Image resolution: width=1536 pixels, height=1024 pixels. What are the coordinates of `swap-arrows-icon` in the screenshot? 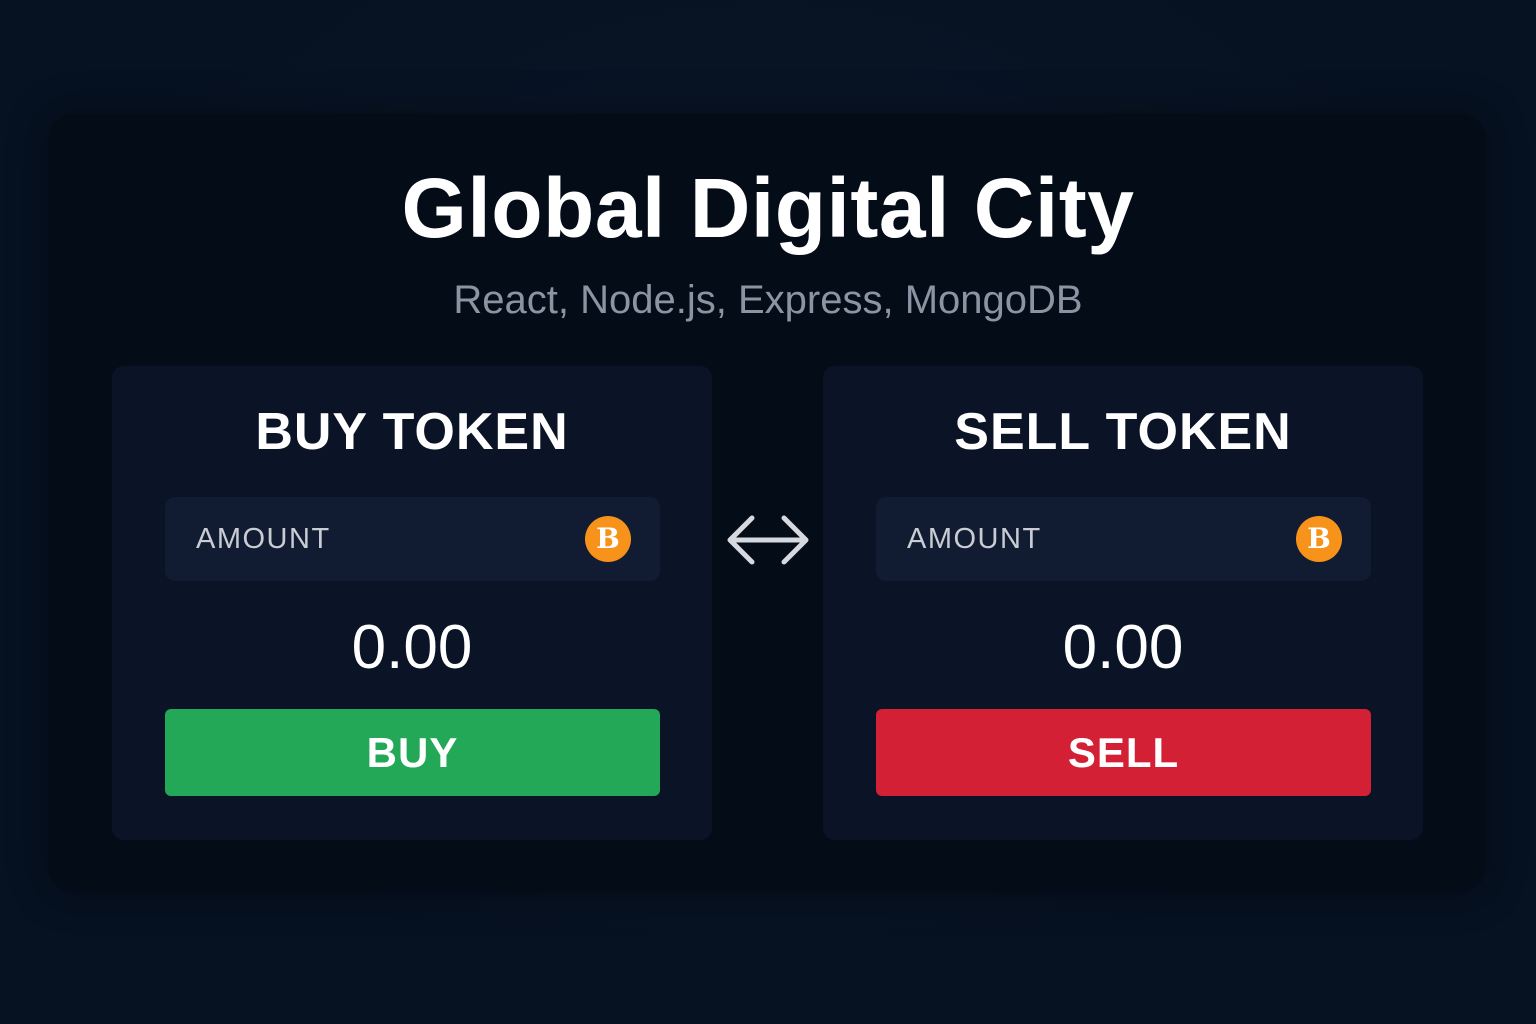 It's located at (768, 540).